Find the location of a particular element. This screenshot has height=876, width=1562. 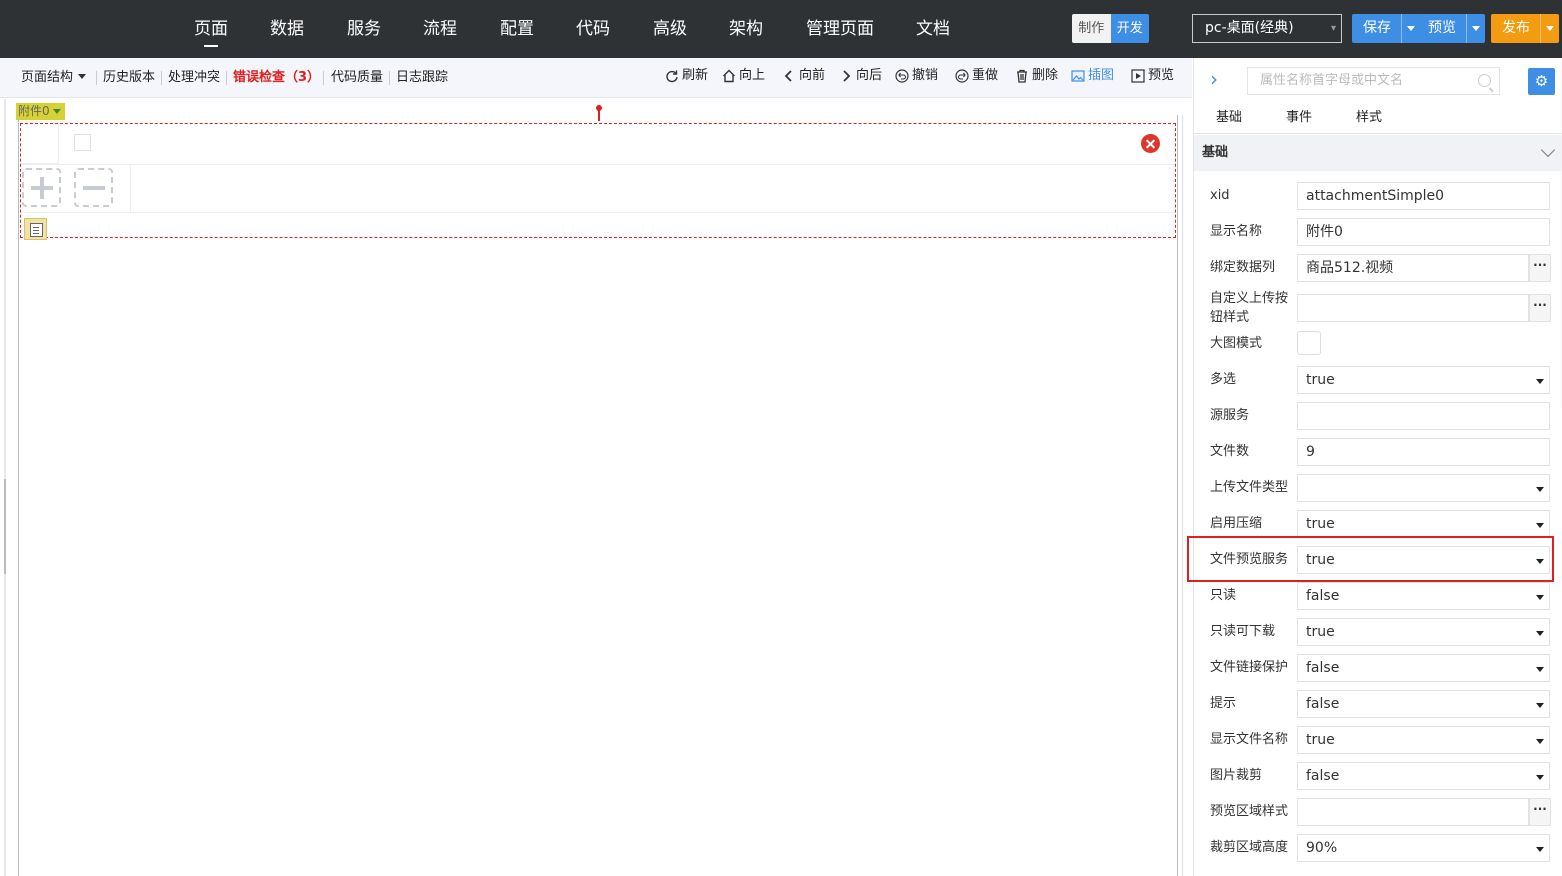

prop-multiple-select: true is located at coordinates (1423, 380).